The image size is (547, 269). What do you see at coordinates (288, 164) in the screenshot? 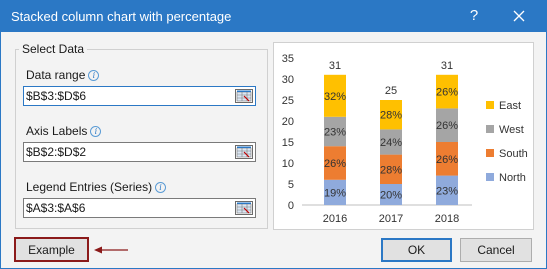
I see `y-tick-label: 10` at bounding box center [288, 164].